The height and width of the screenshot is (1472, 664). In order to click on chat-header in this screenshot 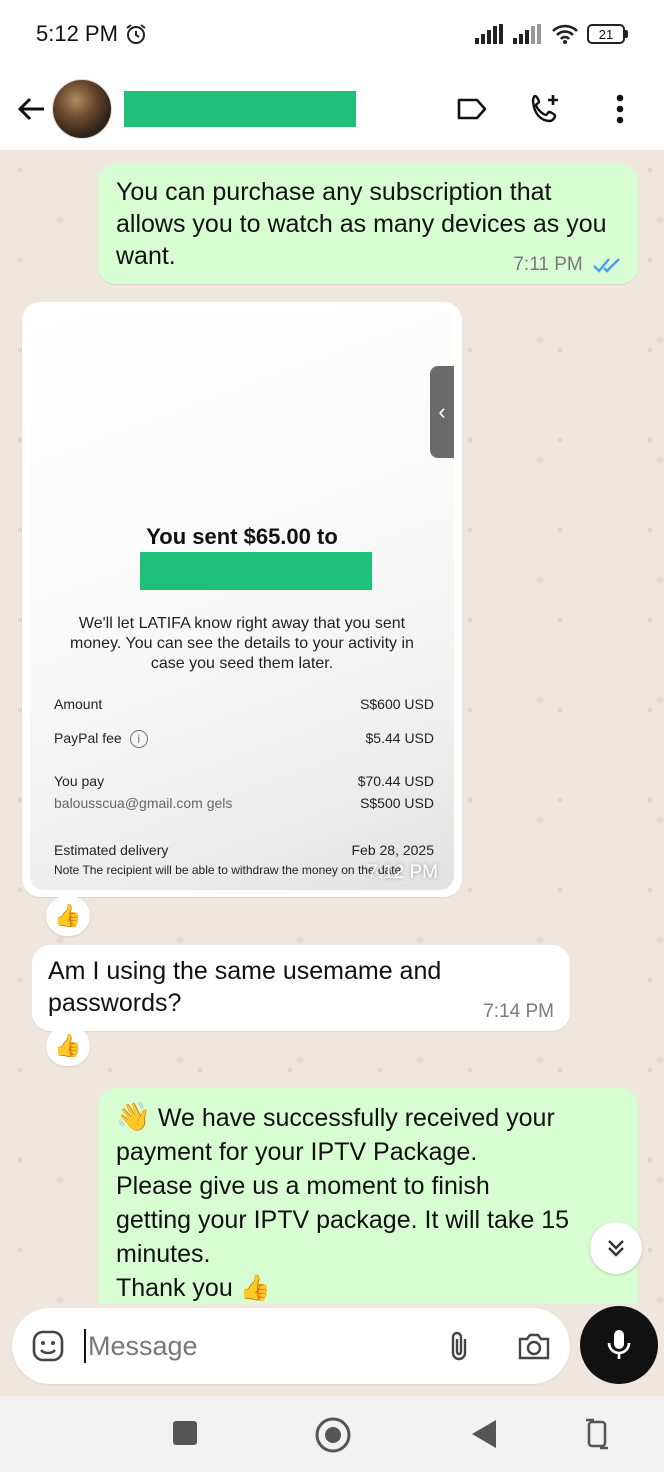, I will do `click(332, 109)`.